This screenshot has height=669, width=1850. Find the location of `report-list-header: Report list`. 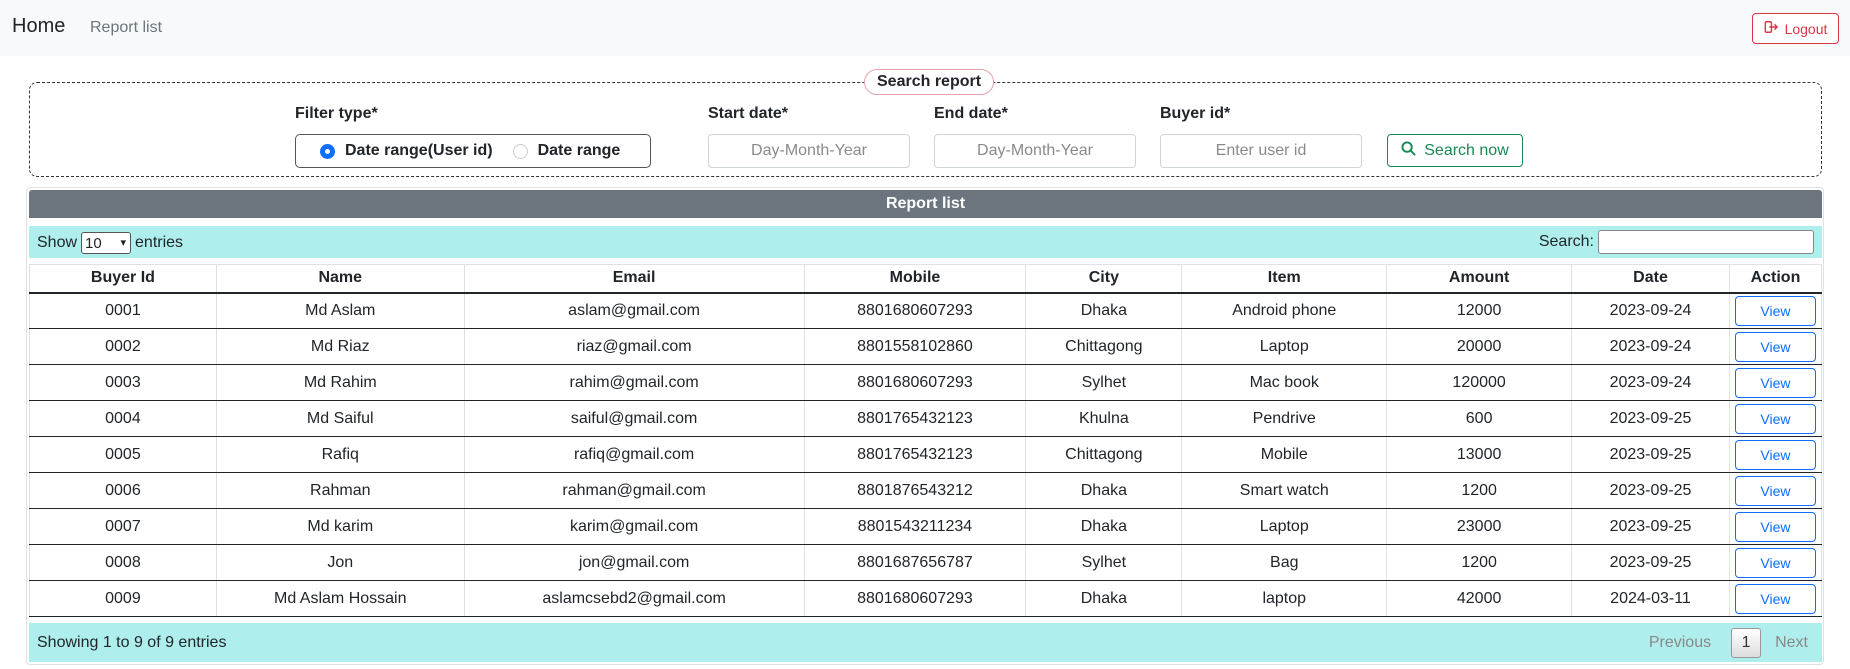

report-list-header: Report list is located at coordinates (925, 204).